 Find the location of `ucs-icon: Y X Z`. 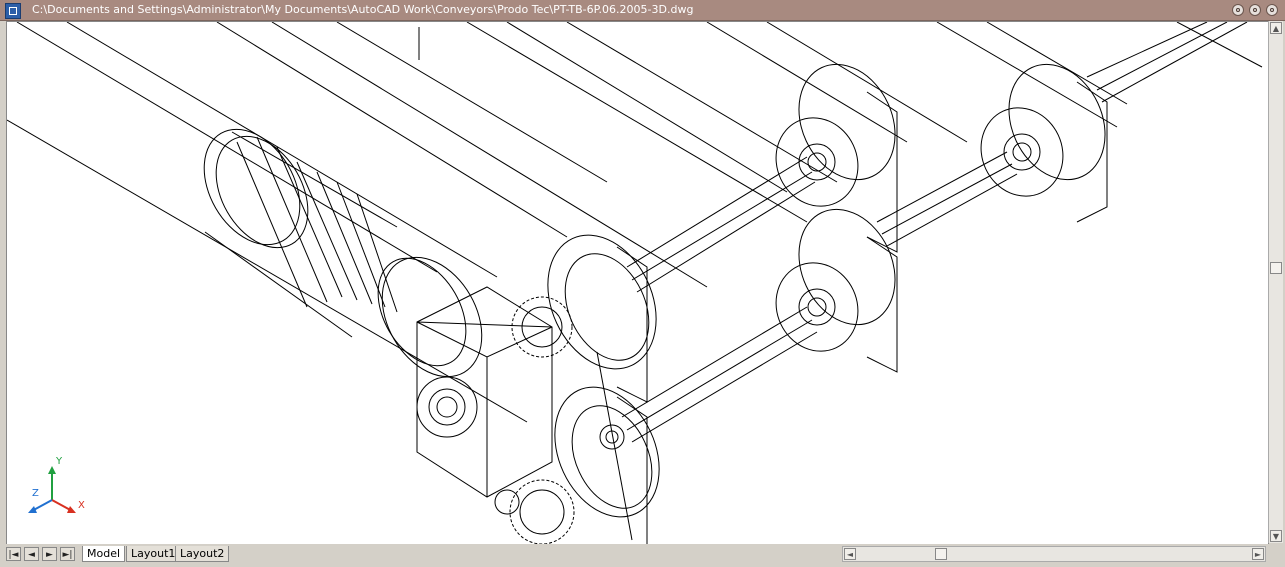

ucs-icon: Y X Z is located at coordinates (56, 484).